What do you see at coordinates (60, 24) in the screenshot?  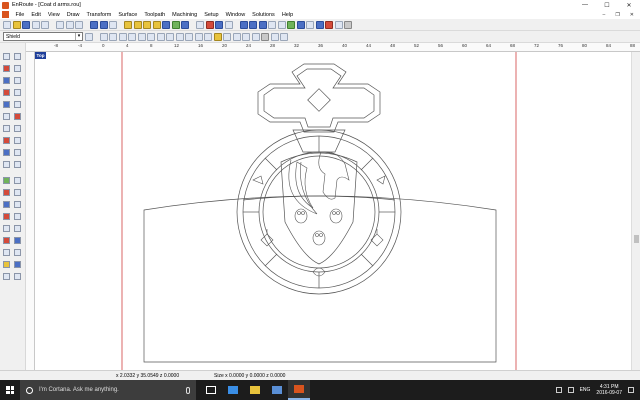 I see `cut-icon` at bounding box center [60, 24].